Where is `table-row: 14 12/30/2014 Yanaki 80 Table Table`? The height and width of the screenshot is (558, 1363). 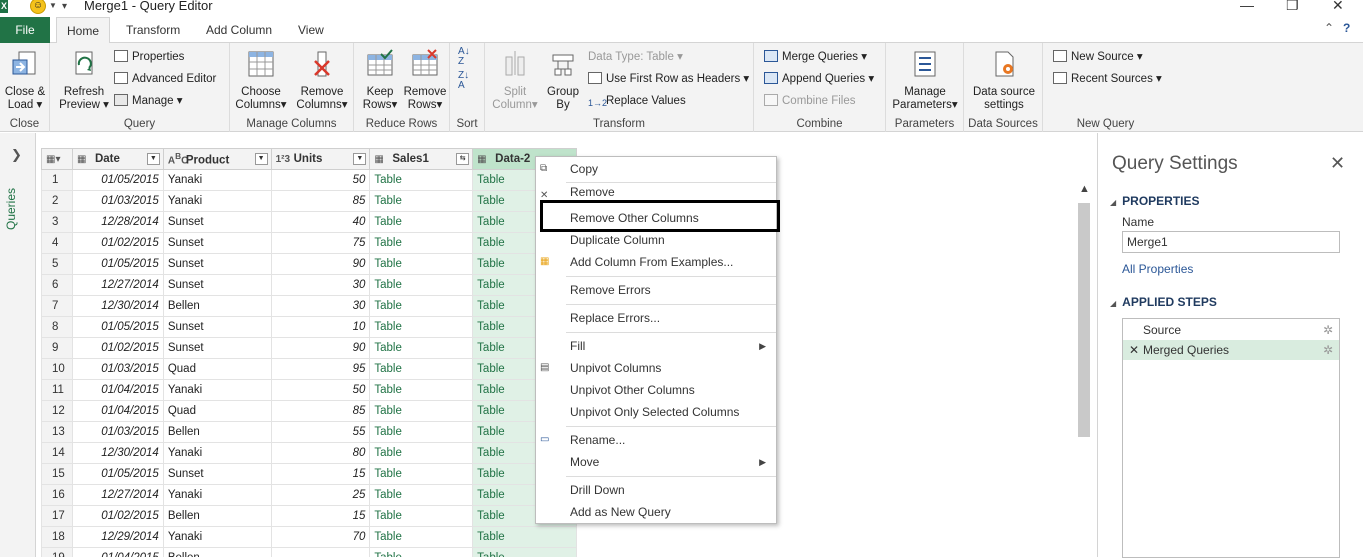 table-row: 14 12/30/2014 Yanaki 80 Table Table is located at coordinates (309, 453).